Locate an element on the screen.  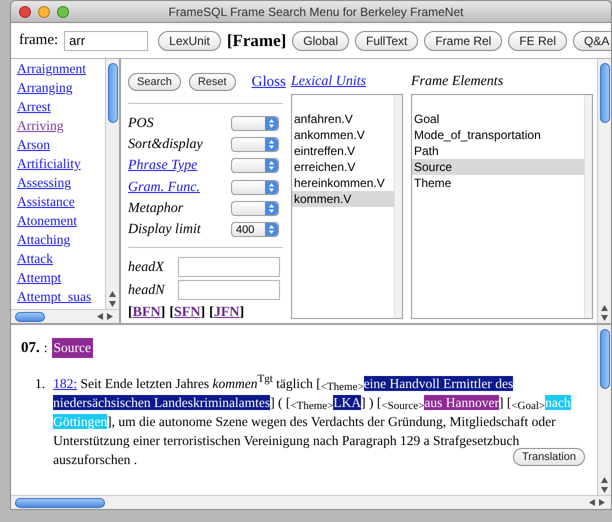
list-option: ankommen.V is located at coordinates (343, 135).